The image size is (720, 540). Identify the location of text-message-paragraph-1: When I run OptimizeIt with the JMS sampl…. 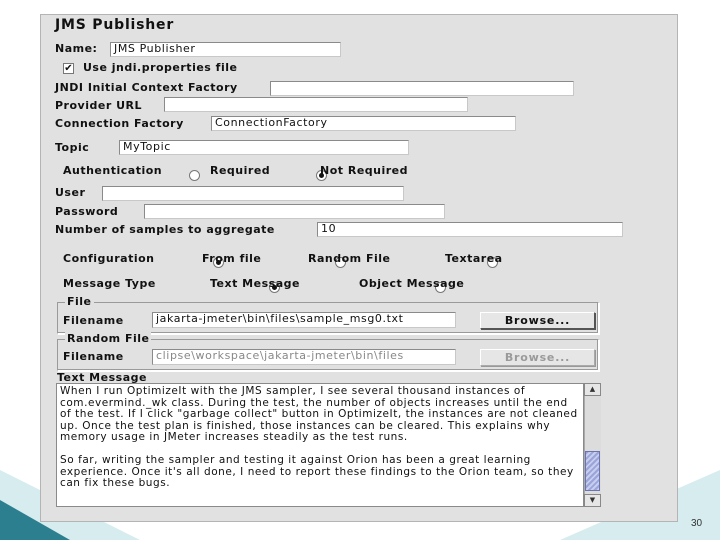
(319, 414).